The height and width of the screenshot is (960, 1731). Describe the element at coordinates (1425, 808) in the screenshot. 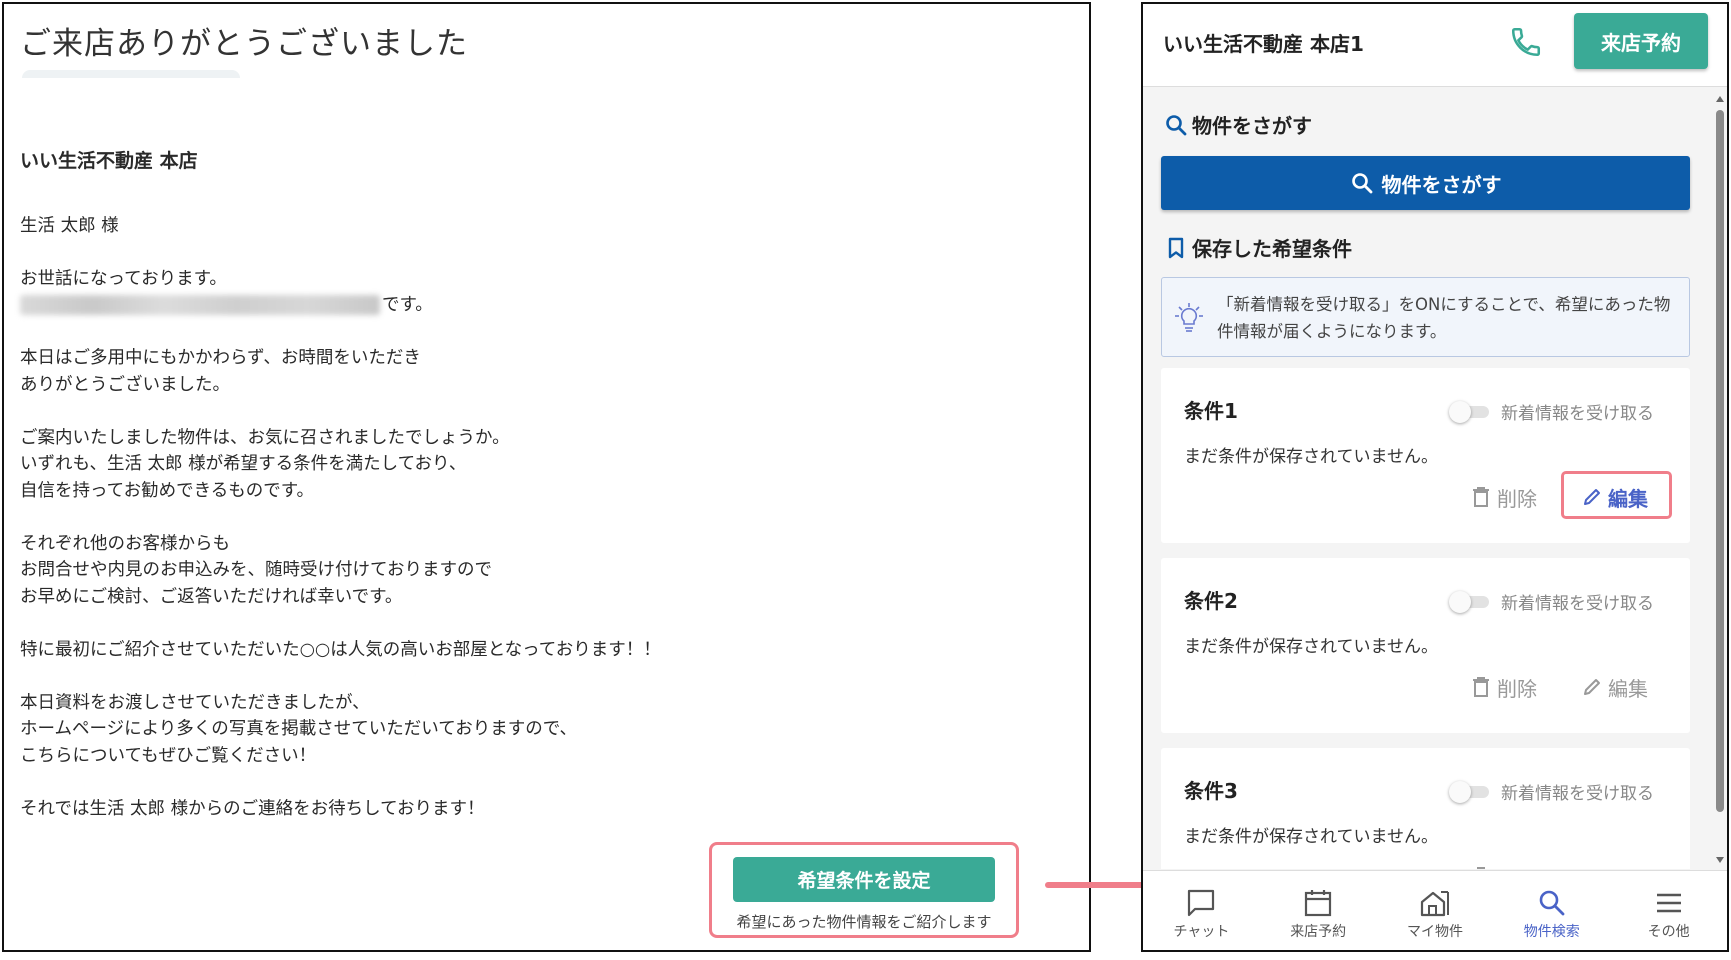

I see `condition-card: 条件3 新着情報を受け取る まだ条件が保存されていません。 削除 編集` at that location.